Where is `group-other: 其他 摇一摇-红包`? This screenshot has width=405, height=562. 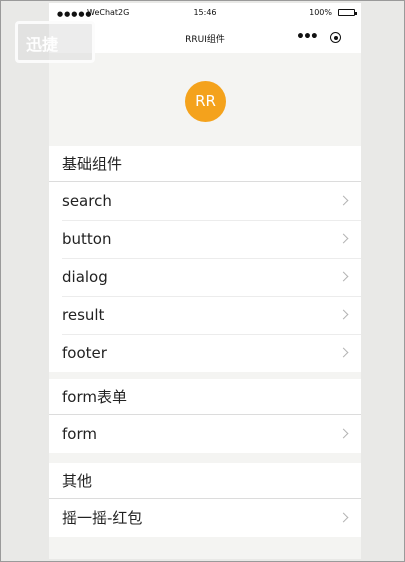
group-other: 其他 摇一摇-红包 is located at coordinates (205, 500).